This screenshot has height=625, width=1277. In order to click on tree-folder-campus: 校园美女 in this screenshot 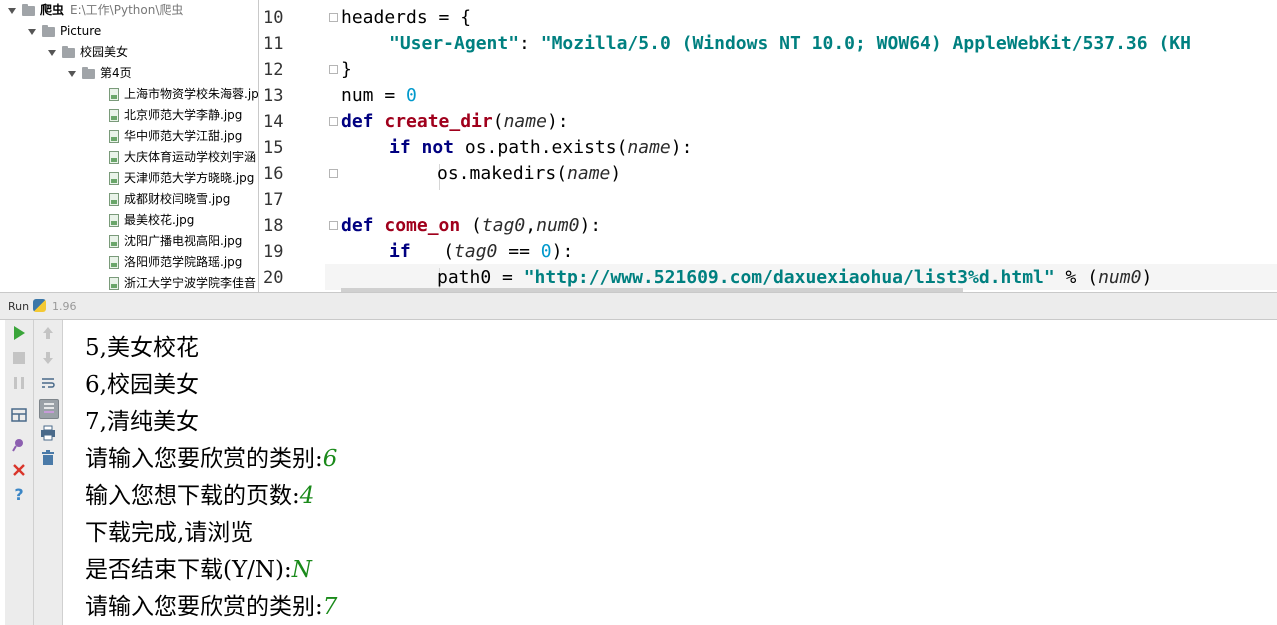, I will do `click(88, 52)`.